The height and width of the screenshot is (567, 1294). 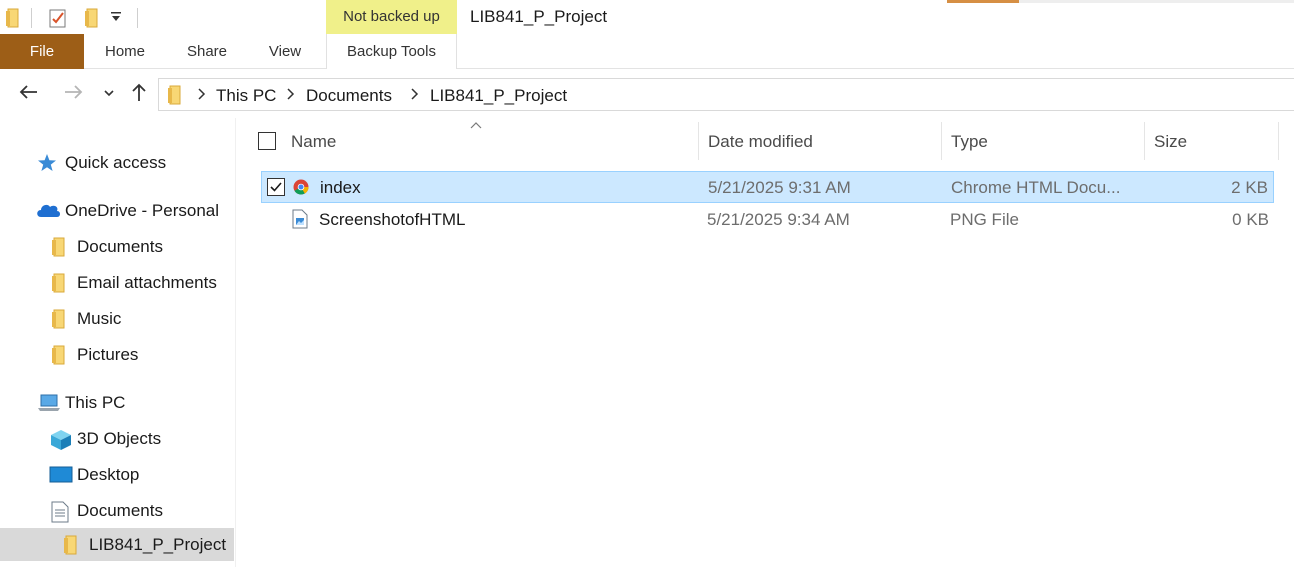 I want to click on contextual-tab-header: Not backed up, so click(x=391, y=17).